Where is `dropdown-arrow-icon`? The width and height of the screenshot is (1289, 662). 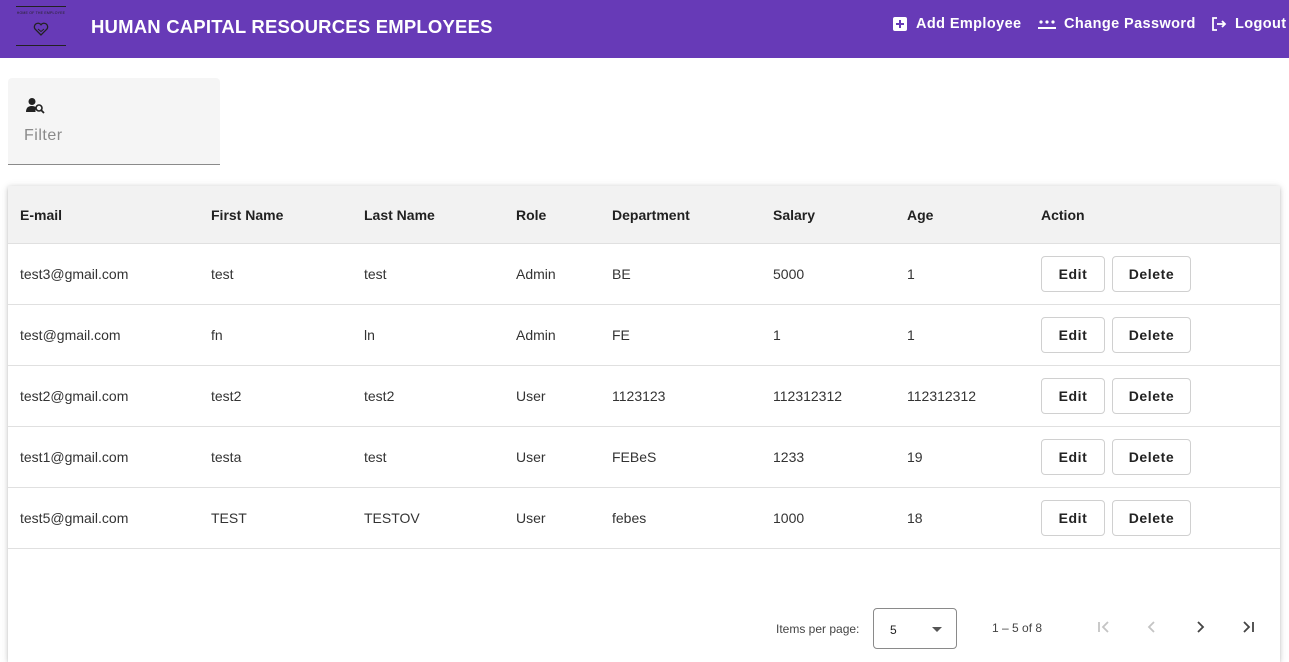 dropdown-arrow-icon is located at coordinates (937, 629).